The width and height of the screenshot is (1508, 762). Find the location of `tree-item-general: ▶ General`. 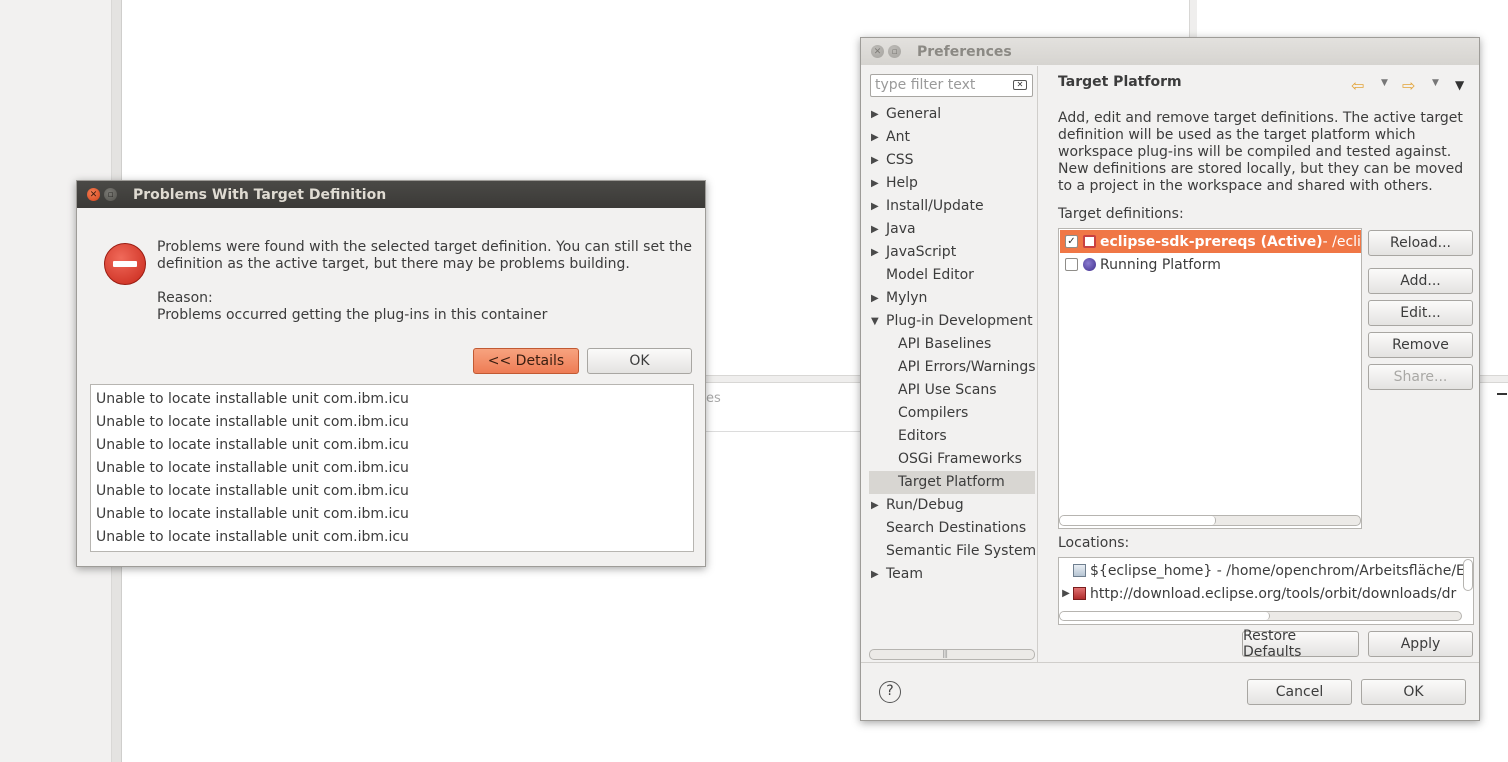

tree-item-general: ▶ General is located at coordinates (952, 114).